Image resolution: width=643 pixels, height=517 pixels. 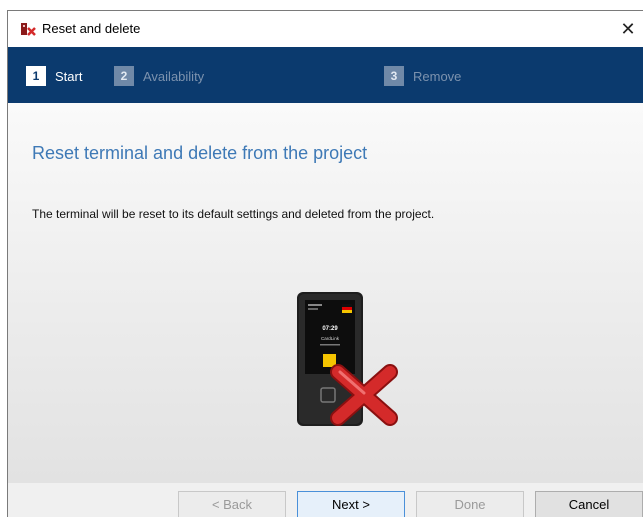 What do you see at coordinates (69, 76) in the screenshot?
I see `step-label: Start` at bounding box center [69, 76].